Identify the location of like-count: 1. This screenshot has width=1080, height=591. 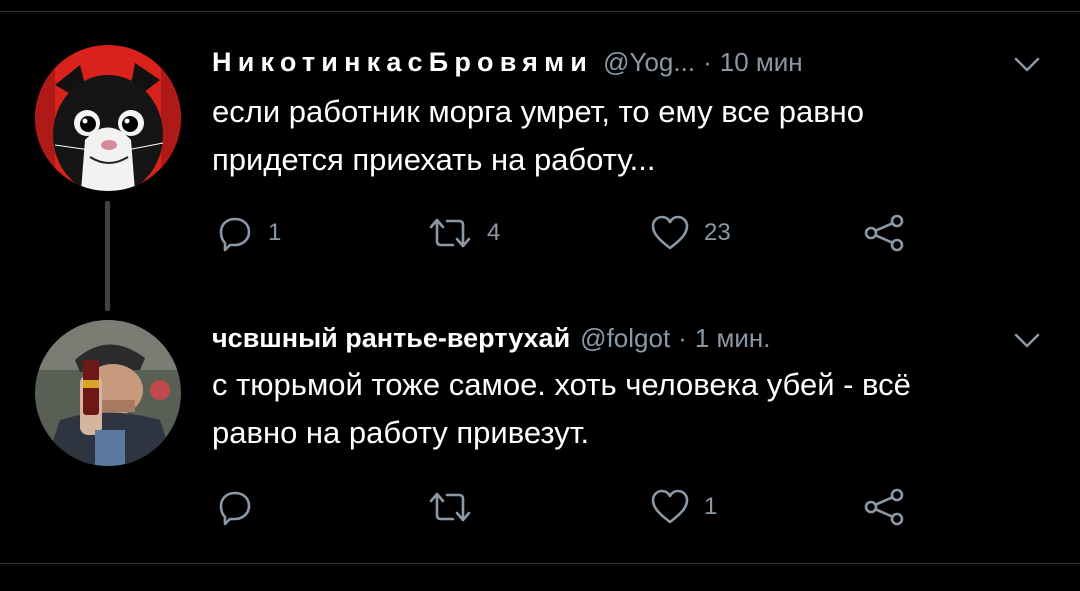
(711, 506).